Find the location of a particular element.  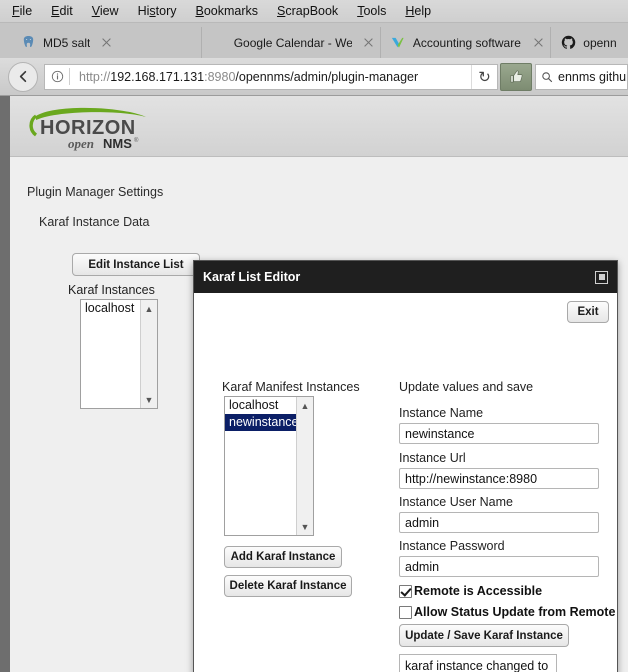

listbox-items: localhost is located at coordinates (110, 354).